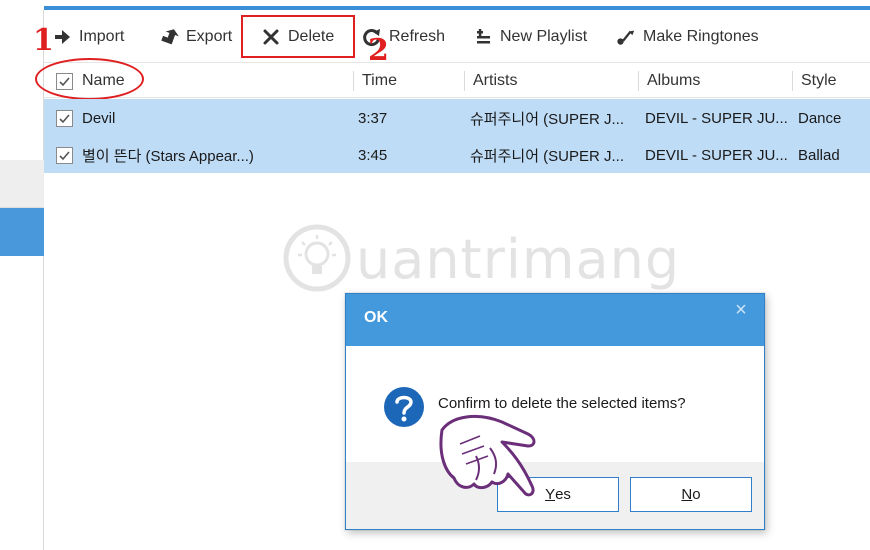 This screenshot has height=550, width=870. I want to click on lightbulb-icon, so click(317, 258).